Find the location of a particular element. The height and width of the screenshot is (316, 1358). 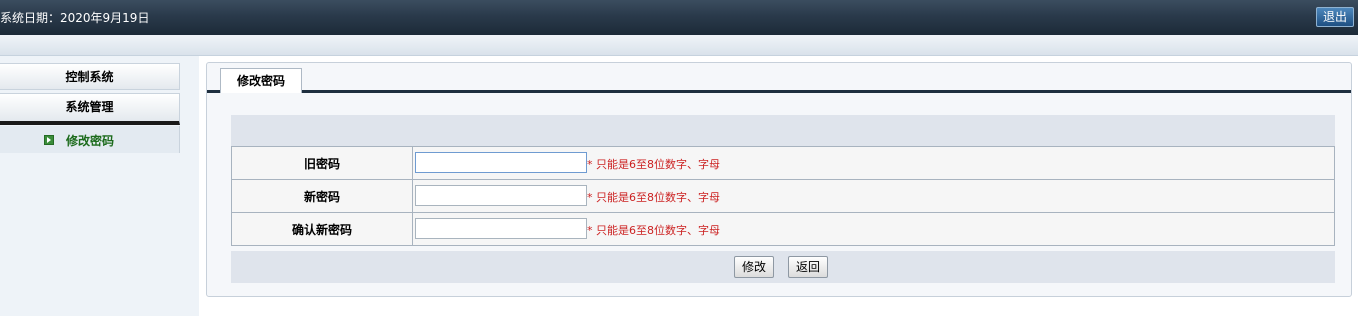

sidebar-item-system-management: 系统管理 is located at coordinates (90, 109).